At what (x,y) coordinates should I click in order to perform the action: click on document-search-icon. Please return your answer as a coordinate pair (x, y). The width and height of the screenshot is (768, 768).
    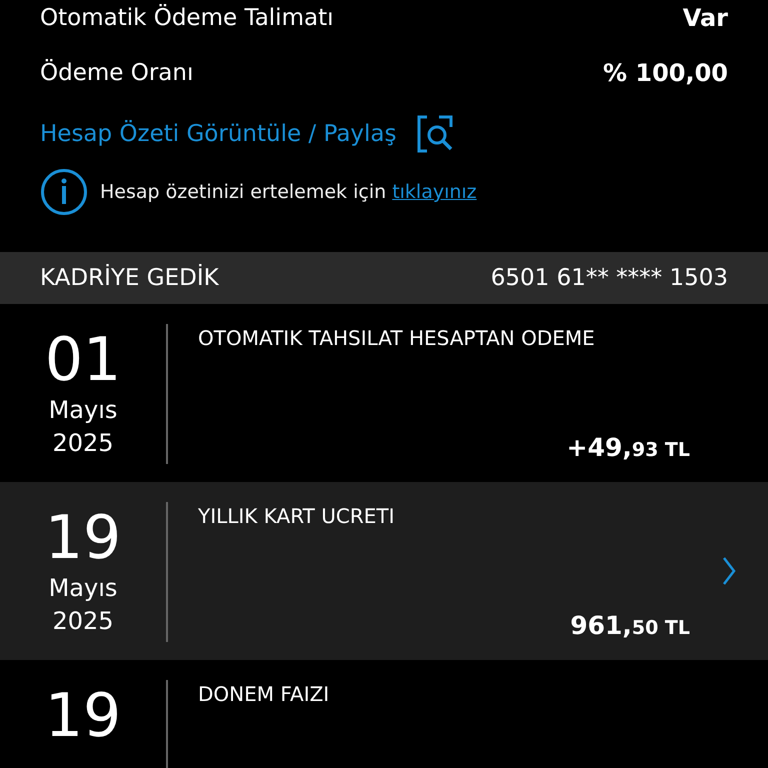
    Looking at the image, I should click on (435, 134).